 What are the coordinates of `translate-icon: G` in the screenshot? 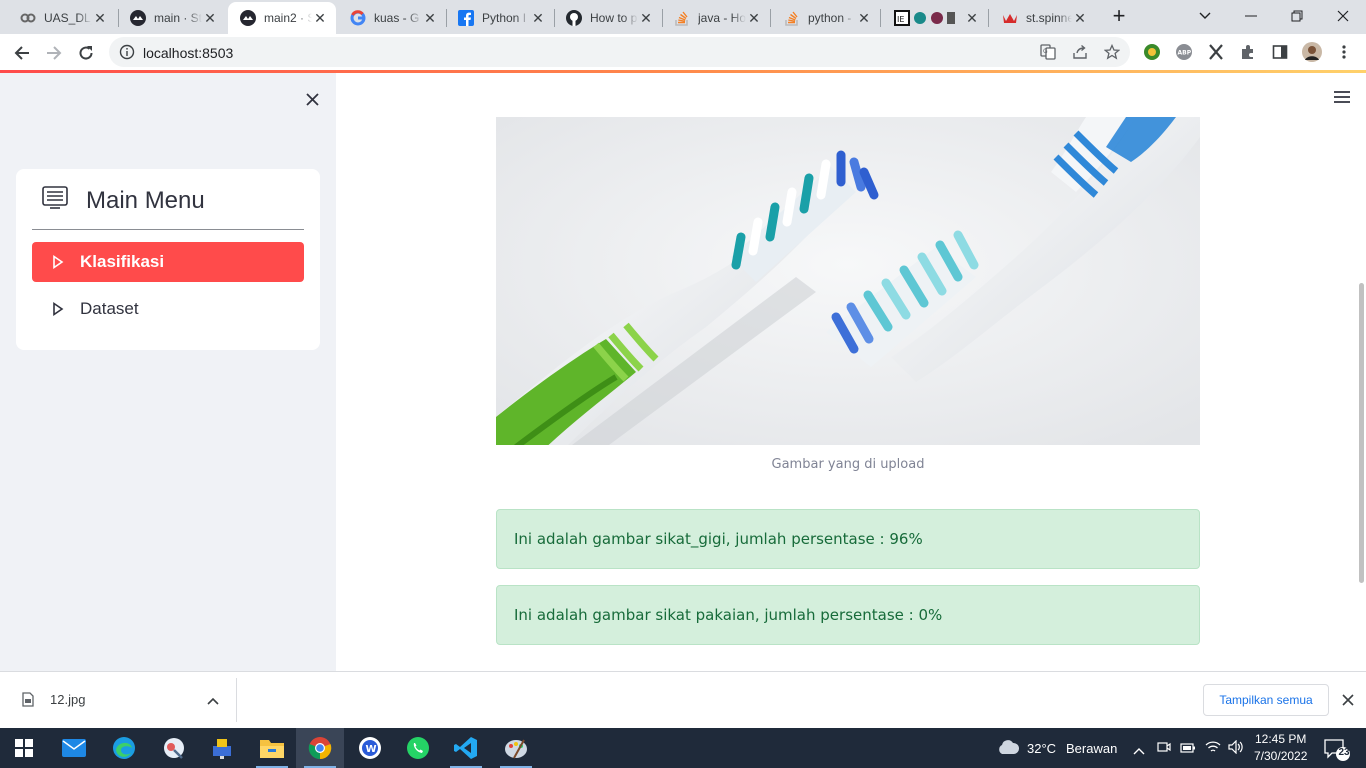 It's located at (1048, 52).